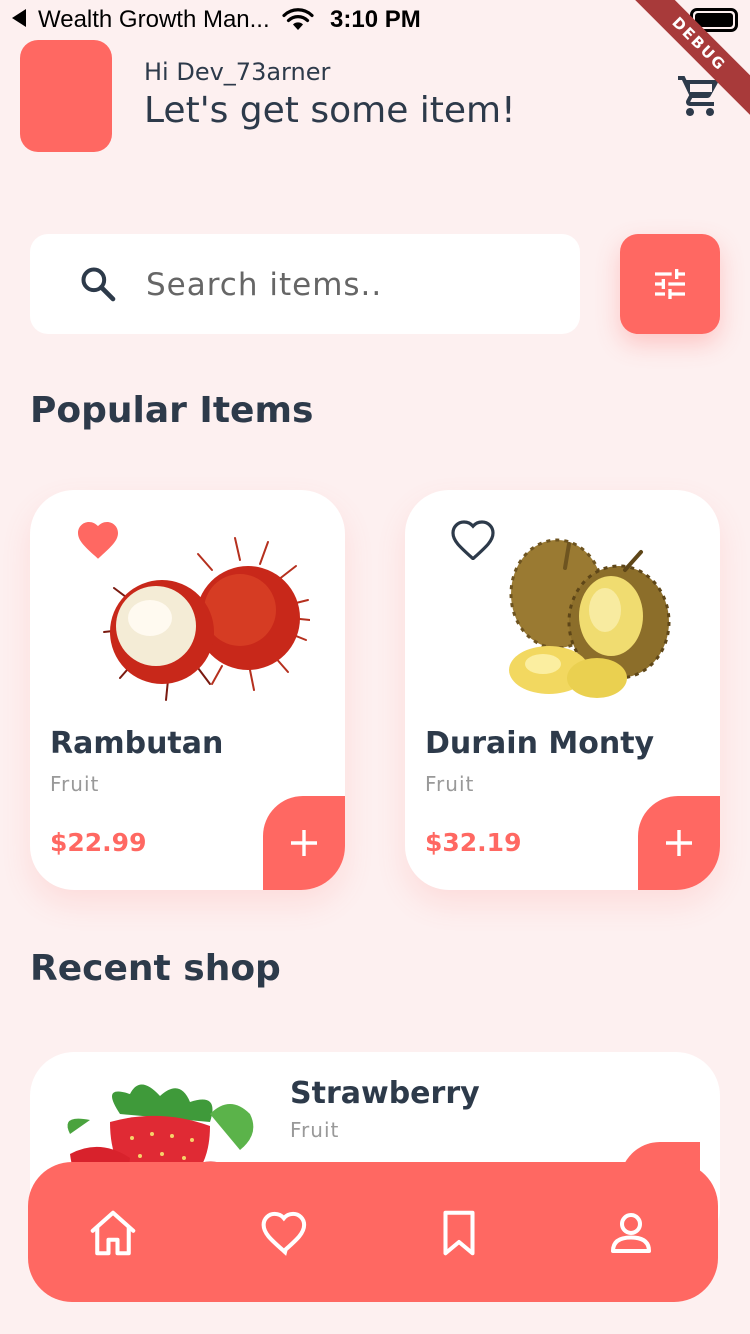 This screenshot has height=1334, width=750. What do you see at coordinates (155, 968) in the screenshot?
I see `recent-section-title: Recent shop` at bounding box center [155, 968].